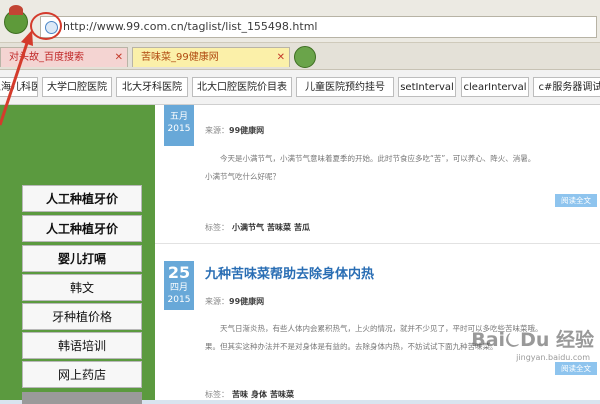  Describe the element at coordinates (553, 357) in the screenshot. I see `baidu-watermark-url: jingyan.baidu.com` at that location.